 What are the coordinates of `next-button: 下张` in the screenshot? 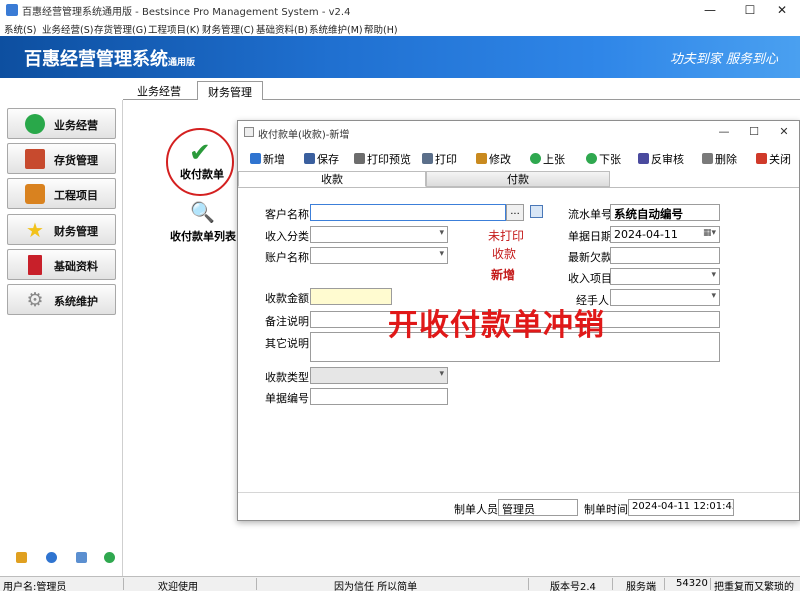 It's located at (603, 159).